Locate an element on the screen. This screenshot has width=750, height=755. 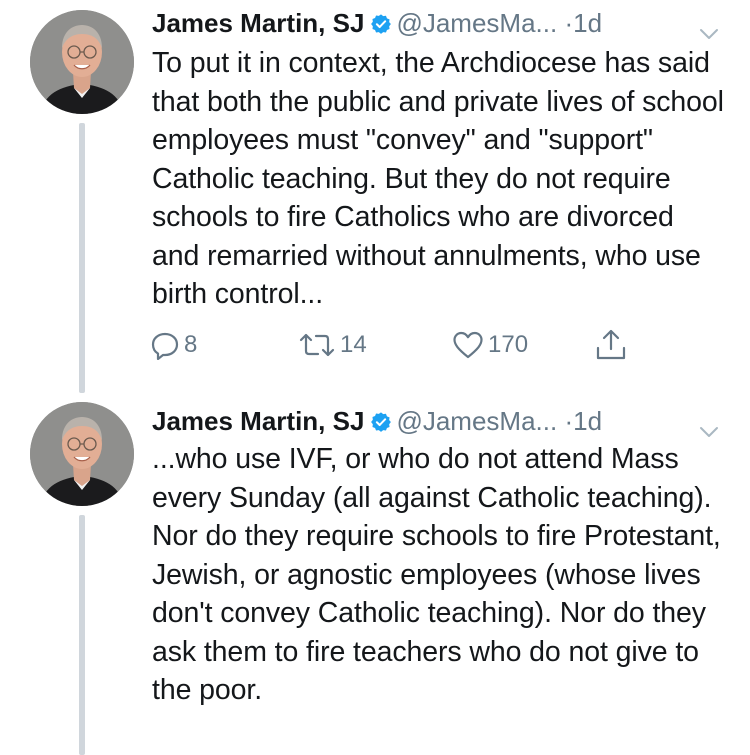
like-button: 170 is located at coordinates (490, 345).